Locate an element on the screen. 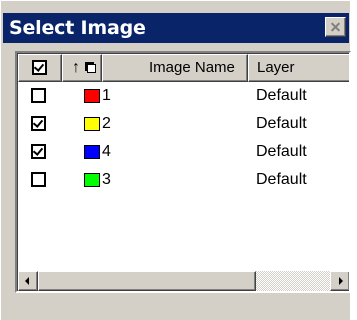 This screenshot has height=320, width=357. list-item: 1 Default is located at coordinates (183, 96).